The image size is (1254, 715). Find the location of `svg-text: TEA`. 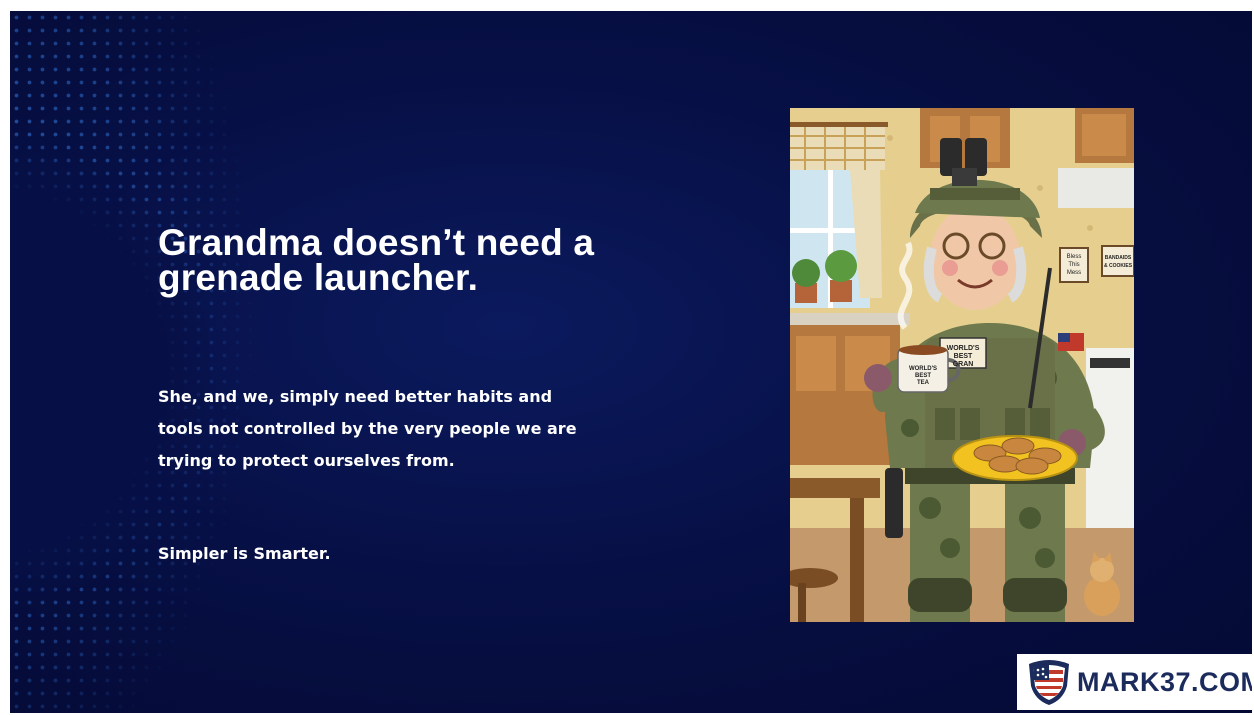

svg-text: TEA is located at coordinates (923, 383).